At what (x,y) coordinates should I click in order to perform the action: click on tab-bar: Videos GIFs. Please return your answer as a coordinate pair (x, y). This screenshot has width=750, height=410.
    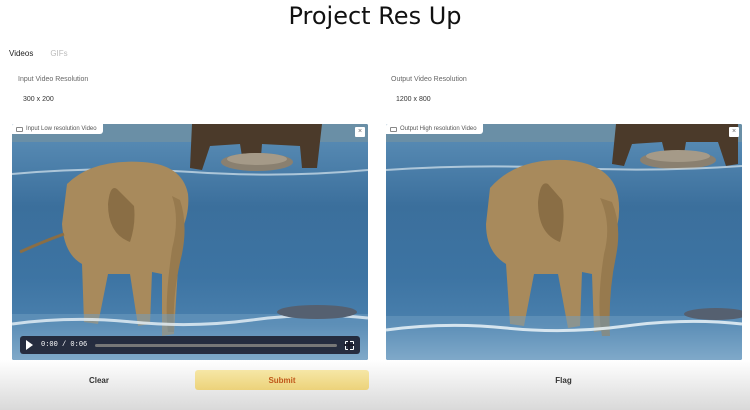
    Looking at the image, I should click on (38, 53).